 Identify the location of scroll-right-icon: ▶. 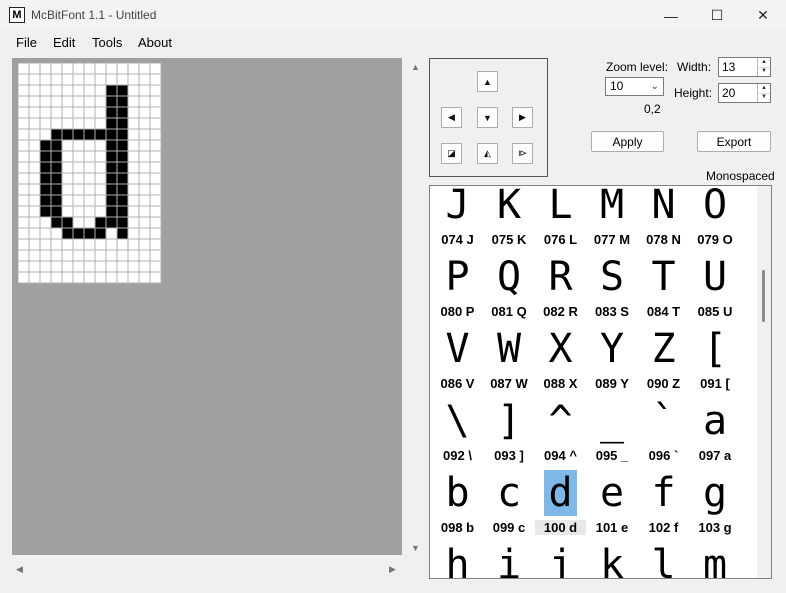
(392, 569).